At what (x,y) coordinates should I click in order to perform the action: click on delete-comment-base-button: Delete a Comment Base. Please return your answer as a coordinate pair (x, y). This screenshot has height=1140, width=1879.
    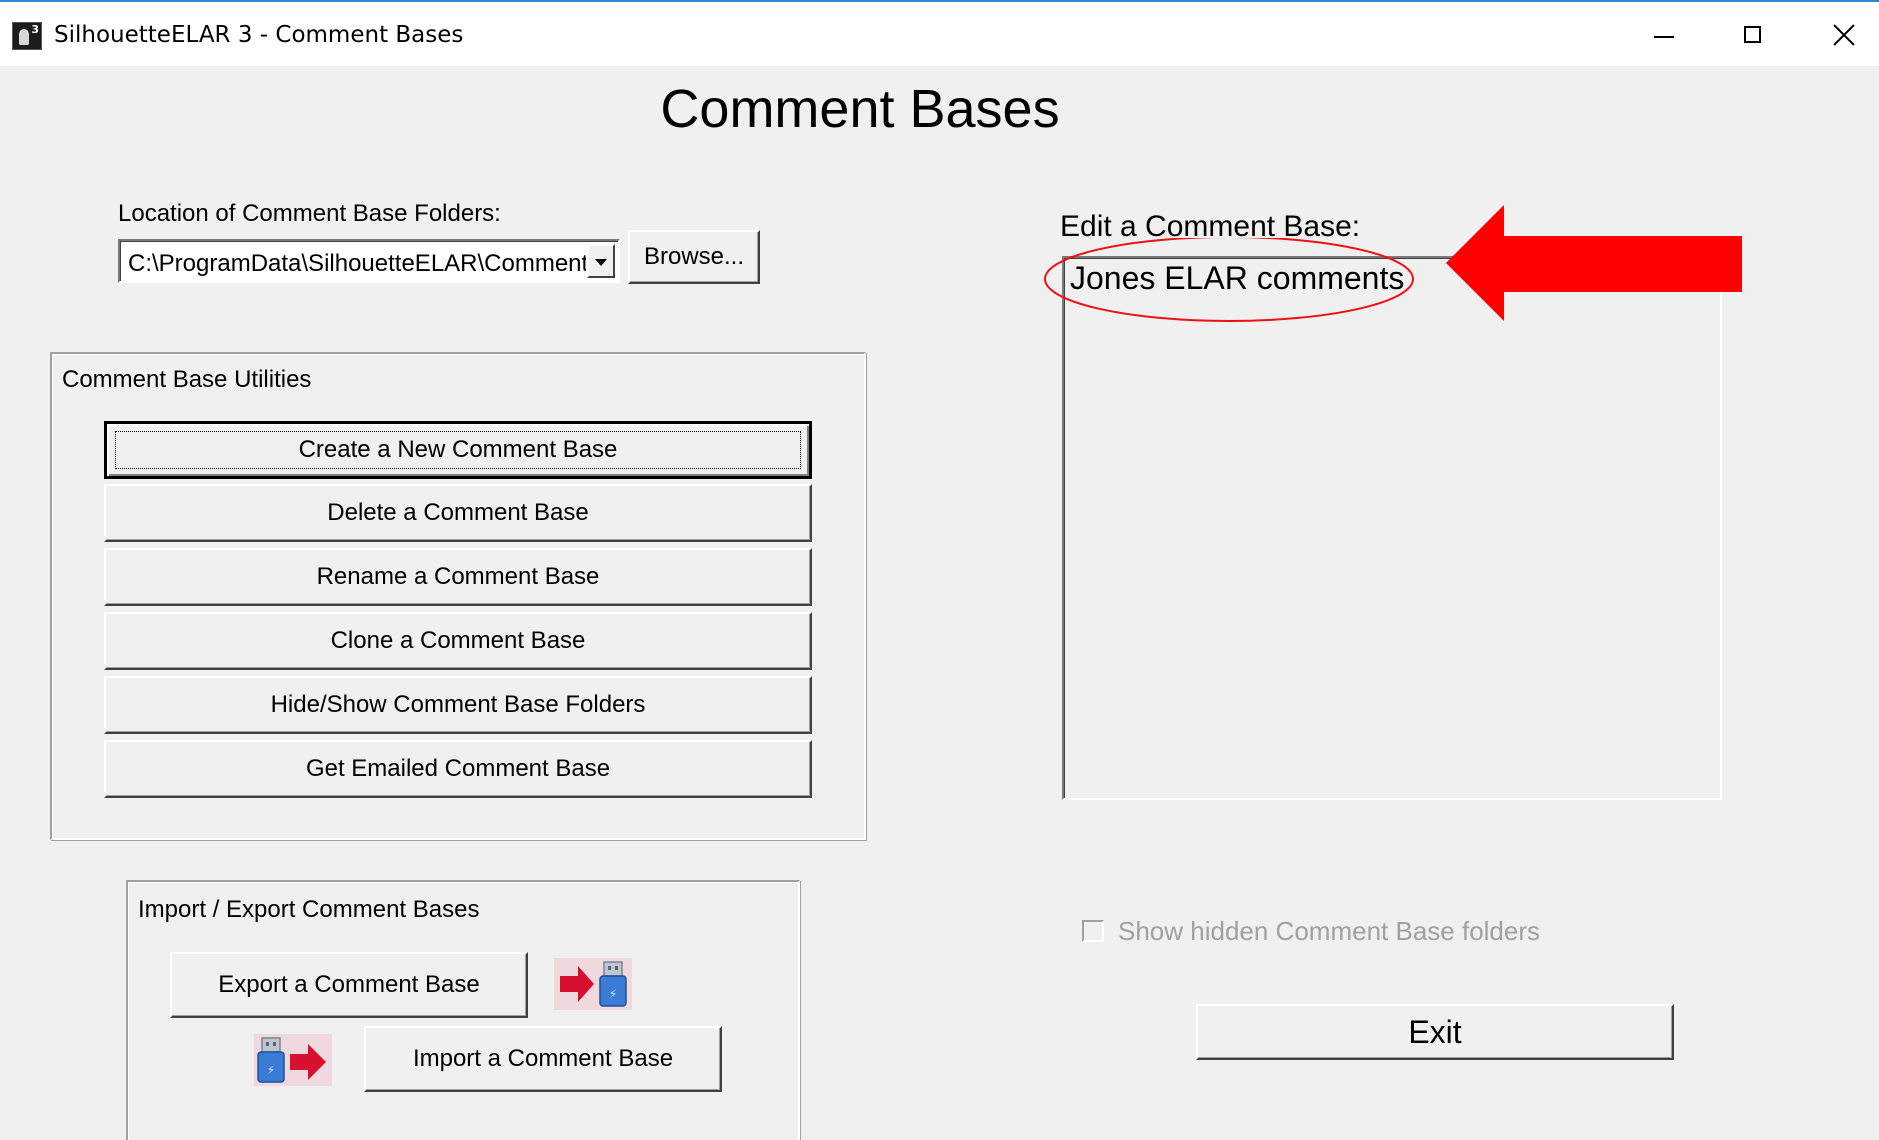
    Looking at the image, I should click on (458, 513).